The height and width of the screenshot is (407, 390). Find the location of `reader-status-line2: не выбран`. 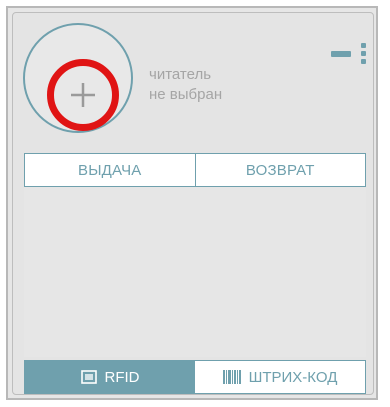

reader-status-line2: не выбран is located at coordinates (186, 94).